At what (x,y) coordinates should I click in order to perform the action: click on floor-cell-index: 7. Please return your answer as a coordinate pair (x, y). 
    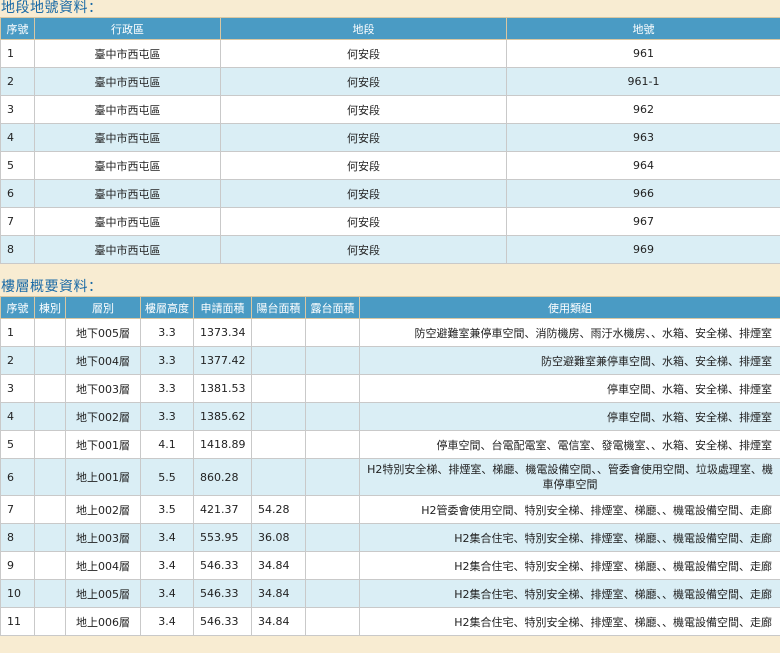
    Looking at the image, I should click on (17, 509).